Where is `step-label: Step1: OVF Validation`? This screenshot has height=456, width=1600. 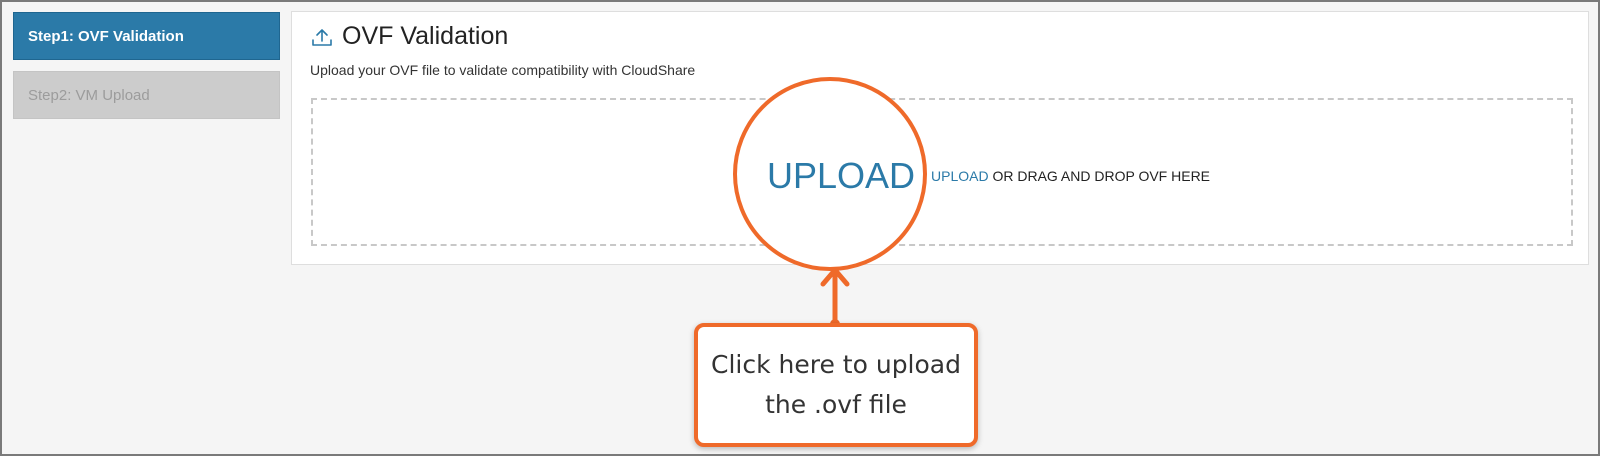
step-label: Step1: OVF Validation is located at coordinates (106, 36).